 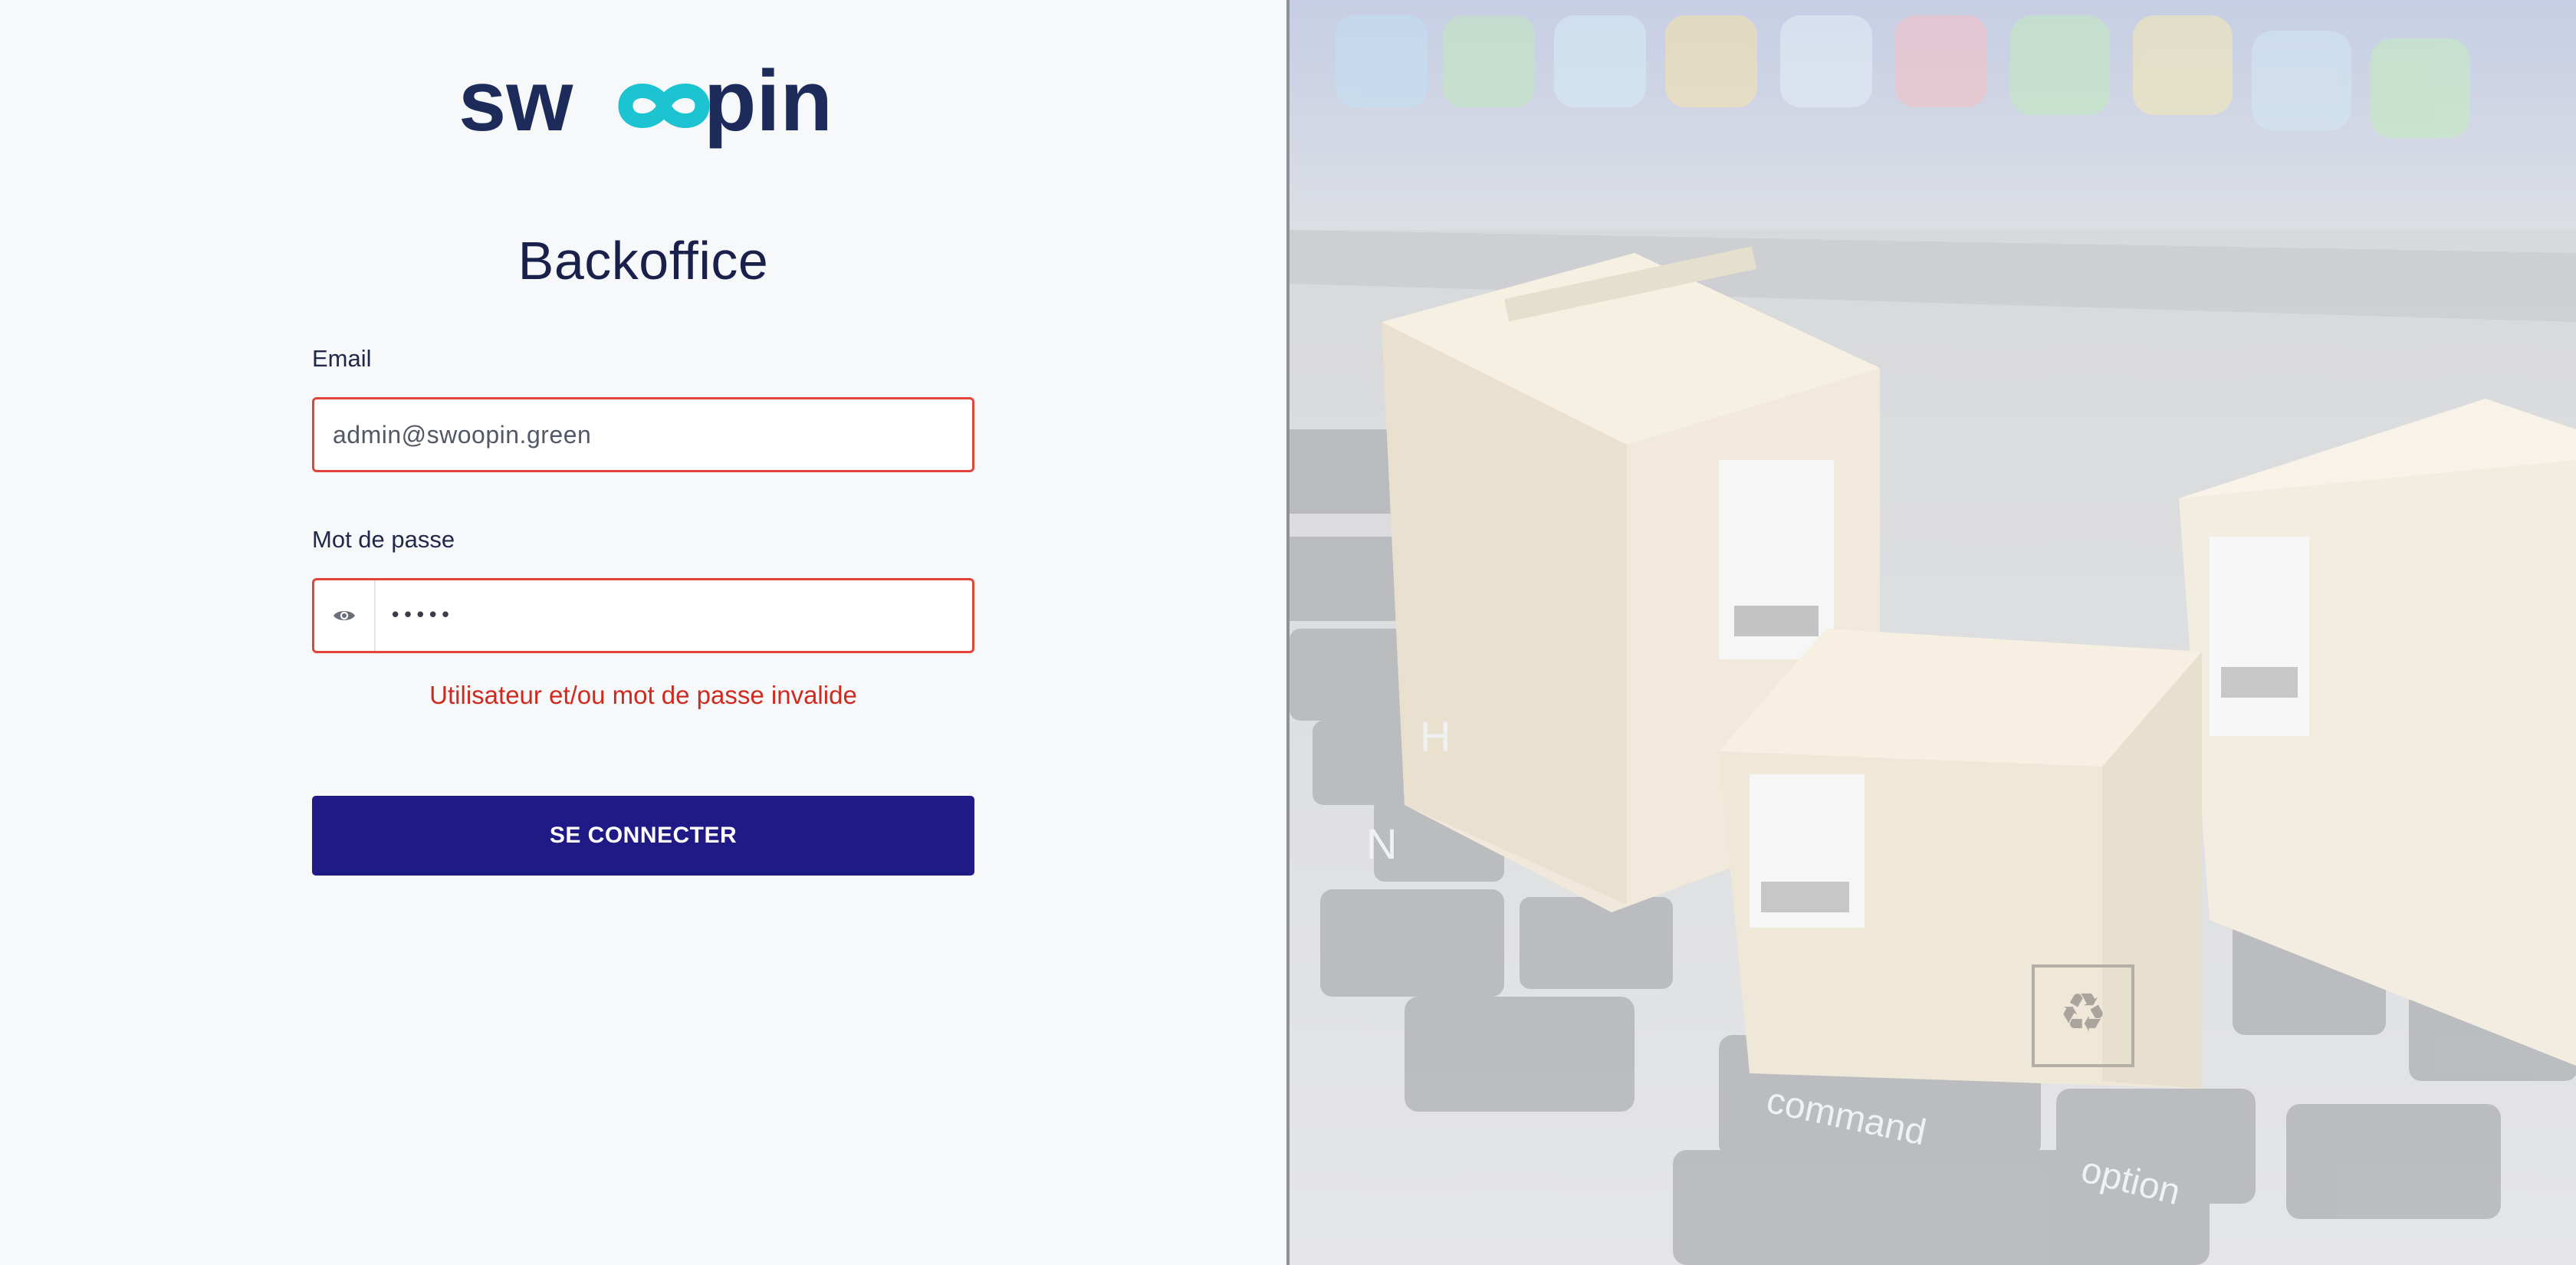 I want to click on email-field, so click(x=643, y=435).